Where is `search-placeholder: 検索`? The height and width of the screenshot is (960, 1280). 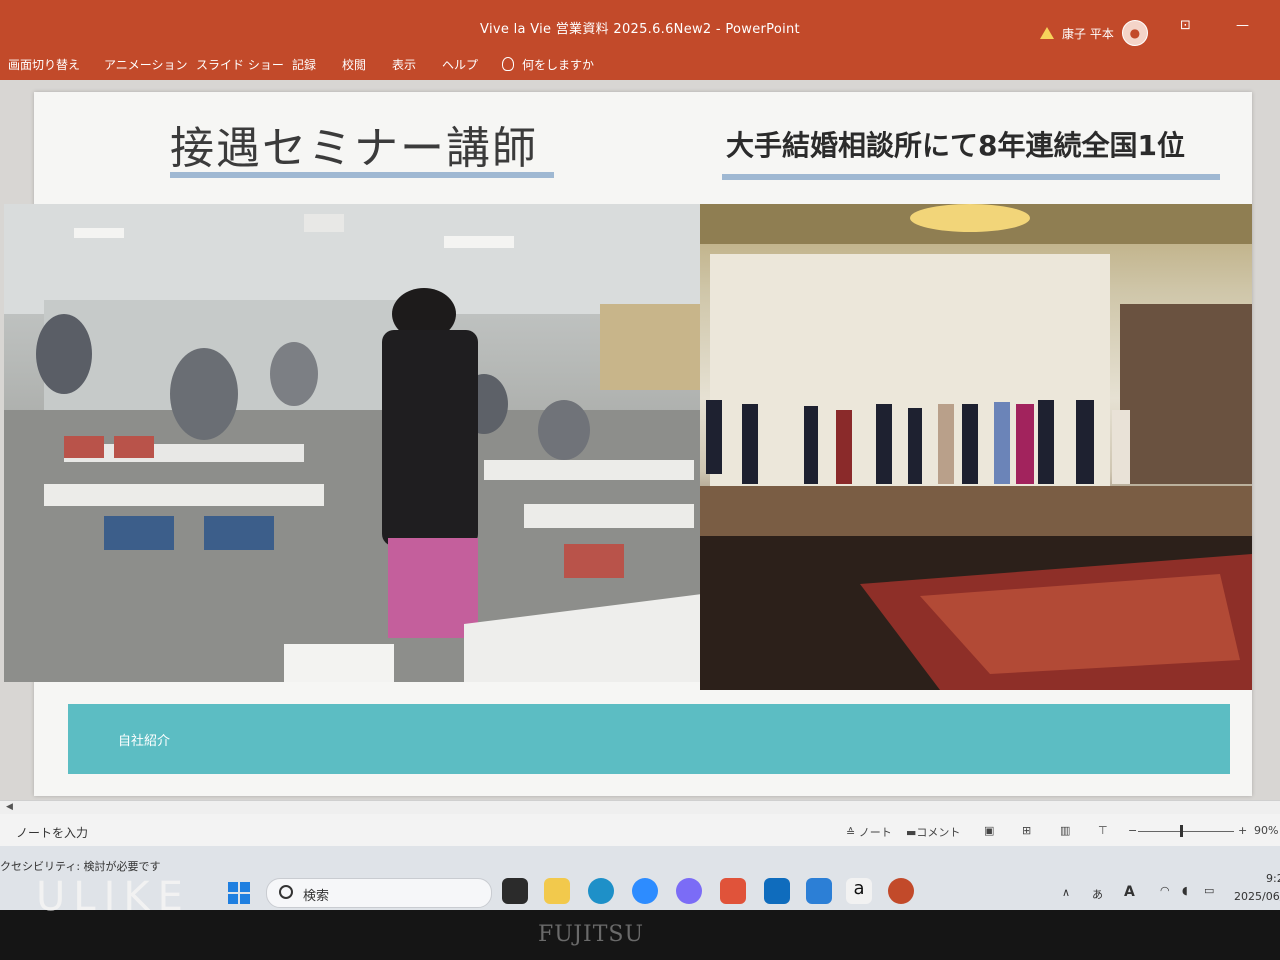
search-placeholder: 検索 is located at coordinates (316, 896).